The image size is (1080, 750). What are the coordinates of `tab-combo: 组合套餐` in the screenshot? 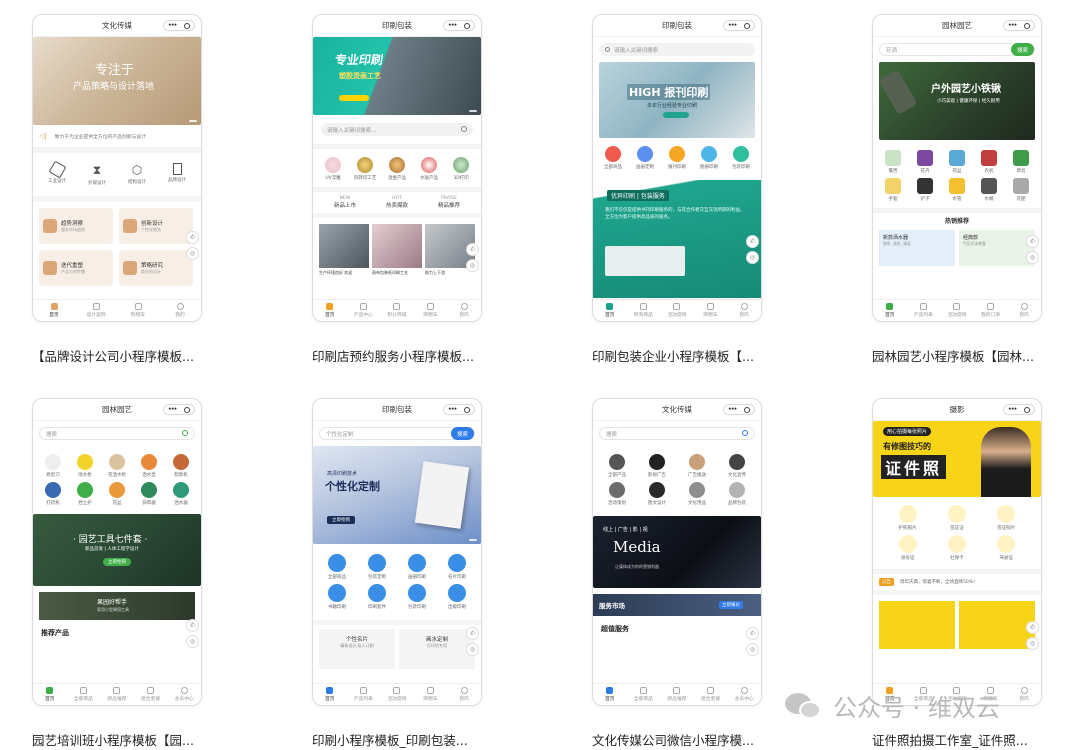 It's located at (711, 694).